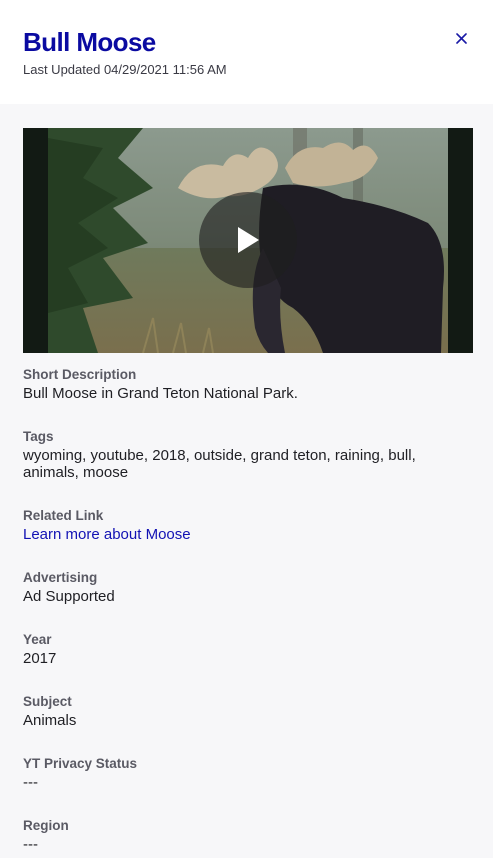  I want to click on advertising-field: Advertising Ad Supported, so click(243, 587).